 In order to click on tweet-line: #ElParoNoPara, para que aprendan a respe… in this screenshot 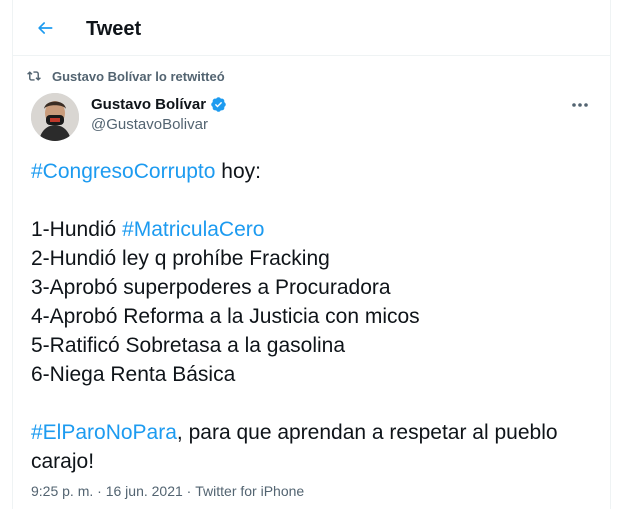, I will do `click(318, 432)`.